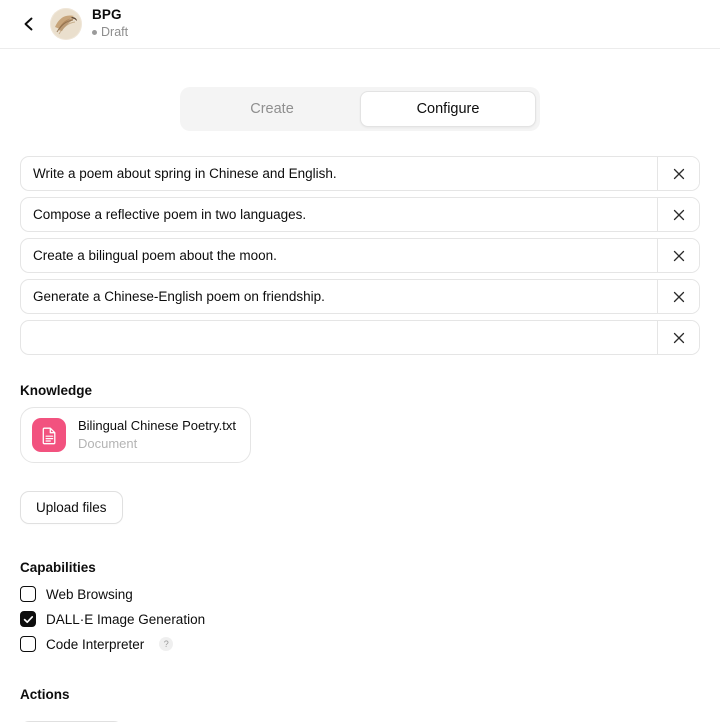 The image size is (720, 726). I want to click on checkbox-dalle-image-generation, so click(28, 619).